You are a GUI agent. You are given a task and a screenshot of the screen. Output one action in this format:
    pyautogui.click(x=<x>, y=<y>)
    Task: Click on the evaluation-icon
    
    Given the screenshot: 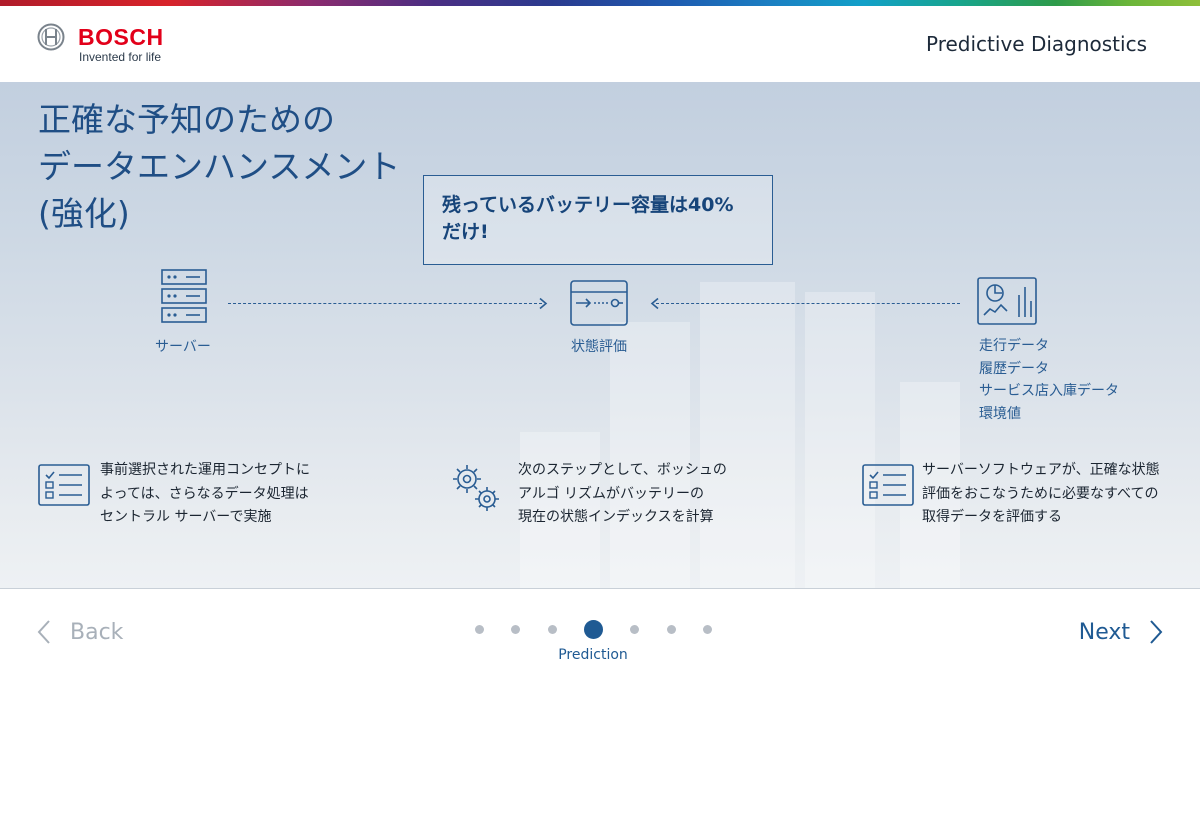 What is the action you would take?
    pyautogui.click(x=599, y=303)
    